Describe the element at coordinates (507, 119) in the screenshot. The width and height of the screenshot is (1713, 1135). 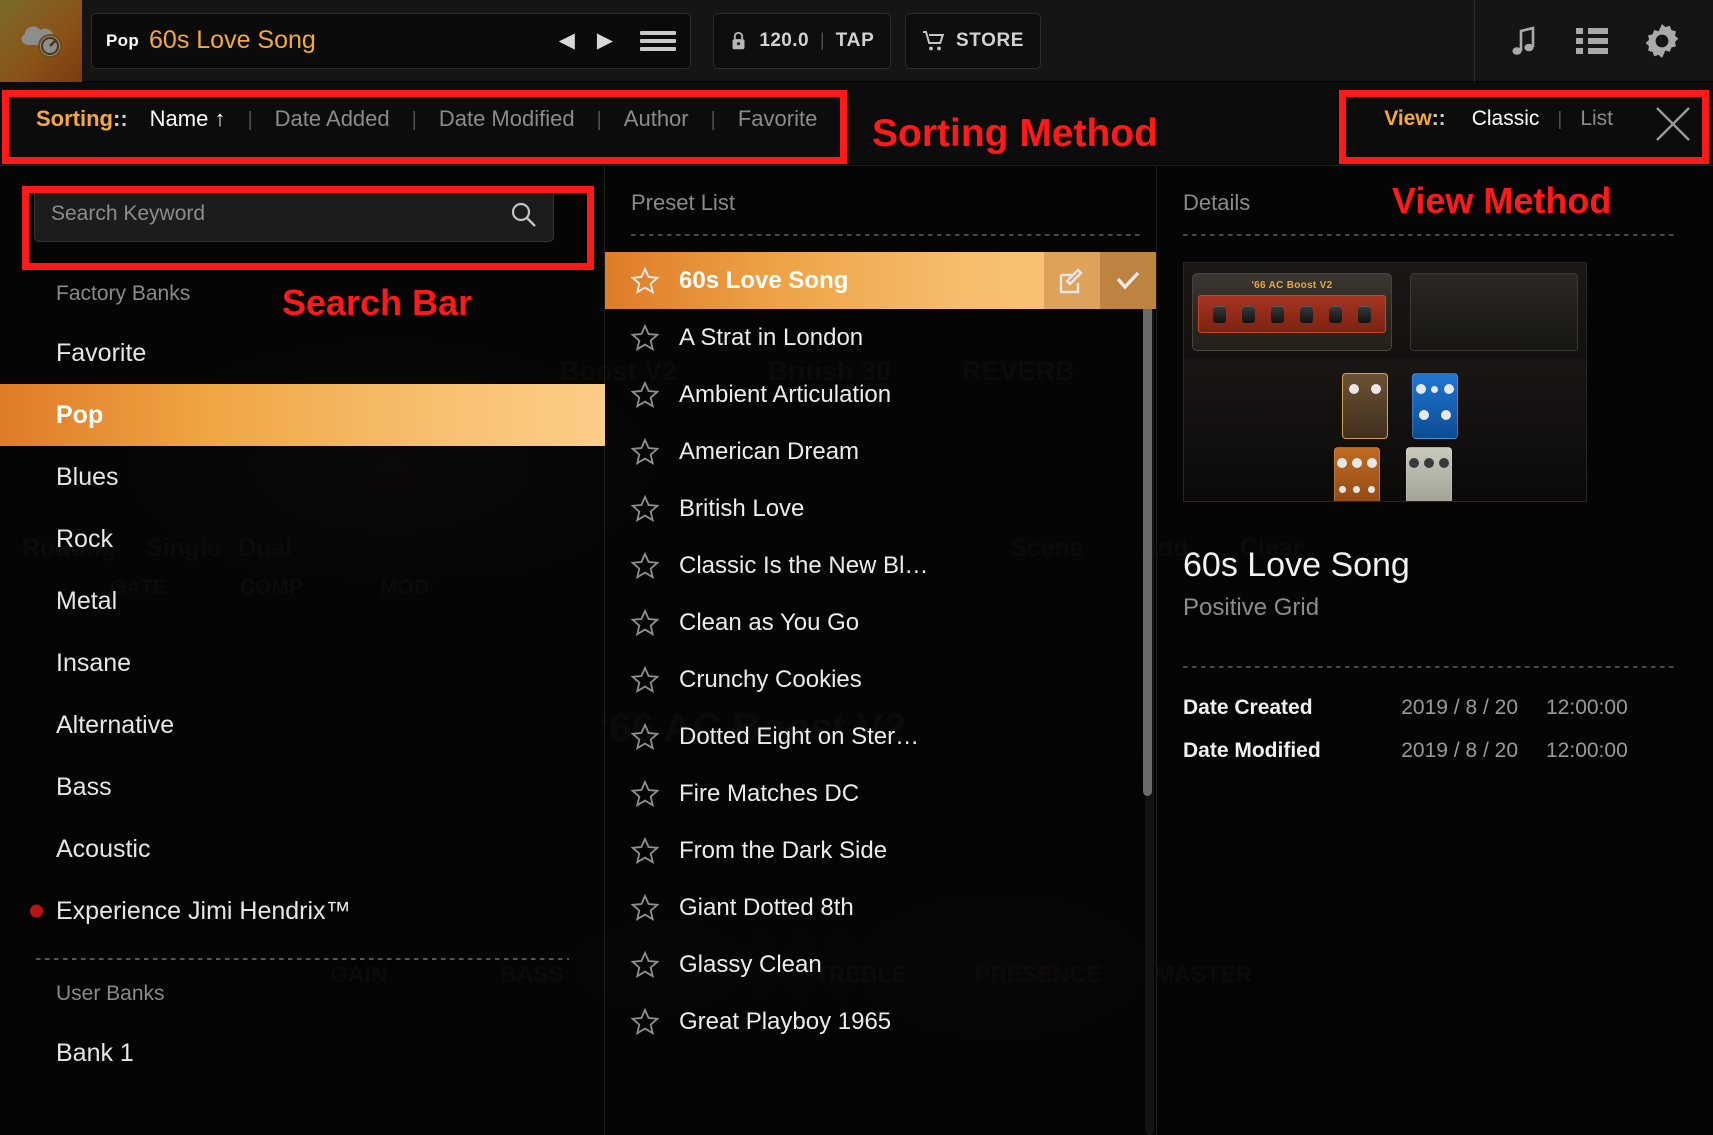
I see `sort-option-date-modified: Date Modified` at that location.